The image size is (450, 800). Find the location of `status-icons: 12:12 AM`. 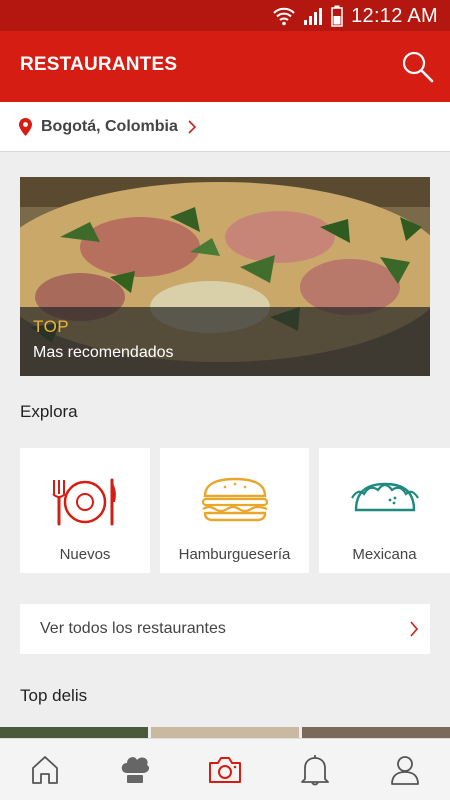

status-icons: 12:12 AM is located at coordinates (355, 16).